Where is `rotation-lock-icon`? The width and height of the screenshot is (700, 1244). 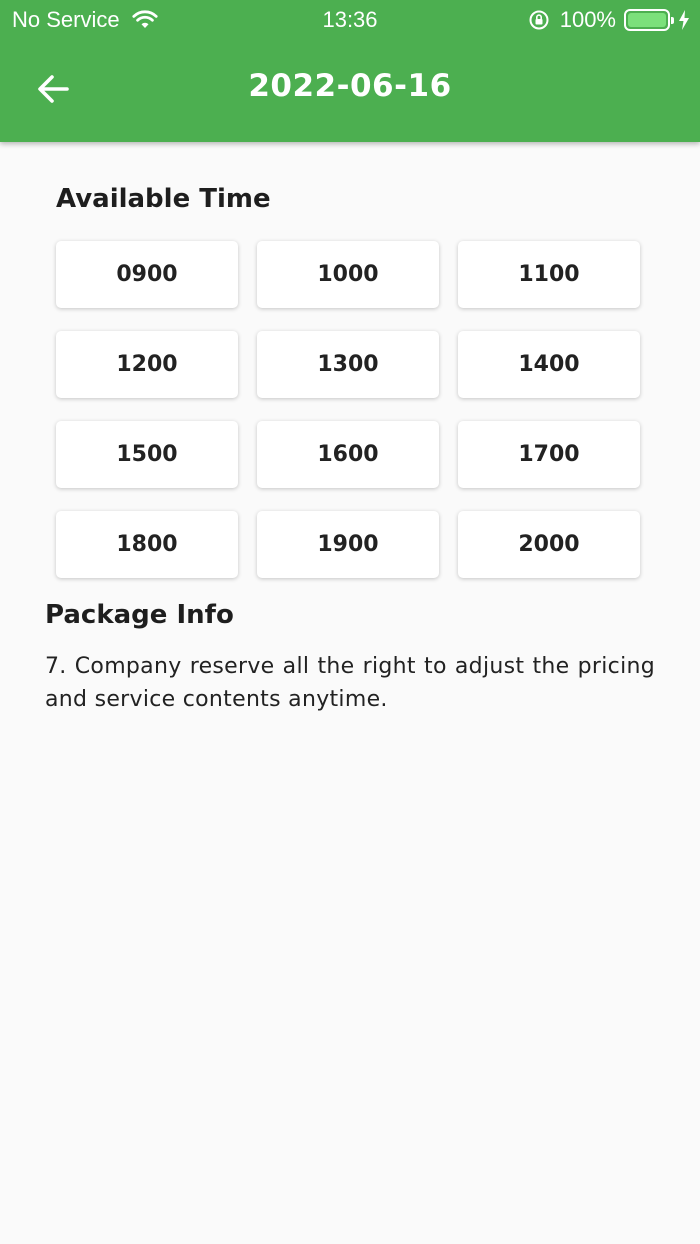
rotation-lock-icon is located at coordinates (539, 20).